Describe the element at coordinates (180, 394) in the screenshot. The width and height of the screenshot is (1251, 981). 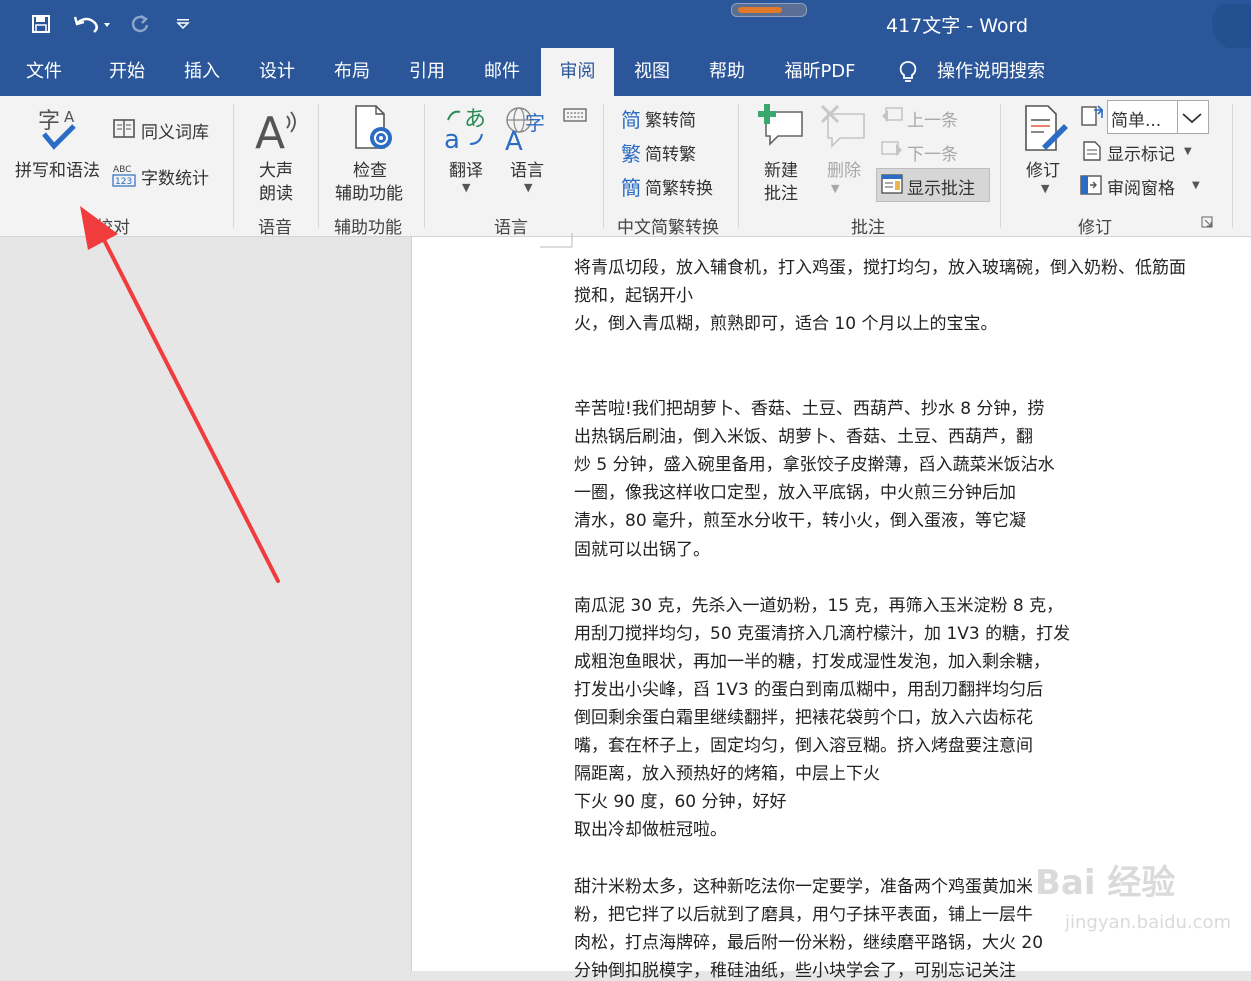
I see `annotation-arrow-icon` at that location.